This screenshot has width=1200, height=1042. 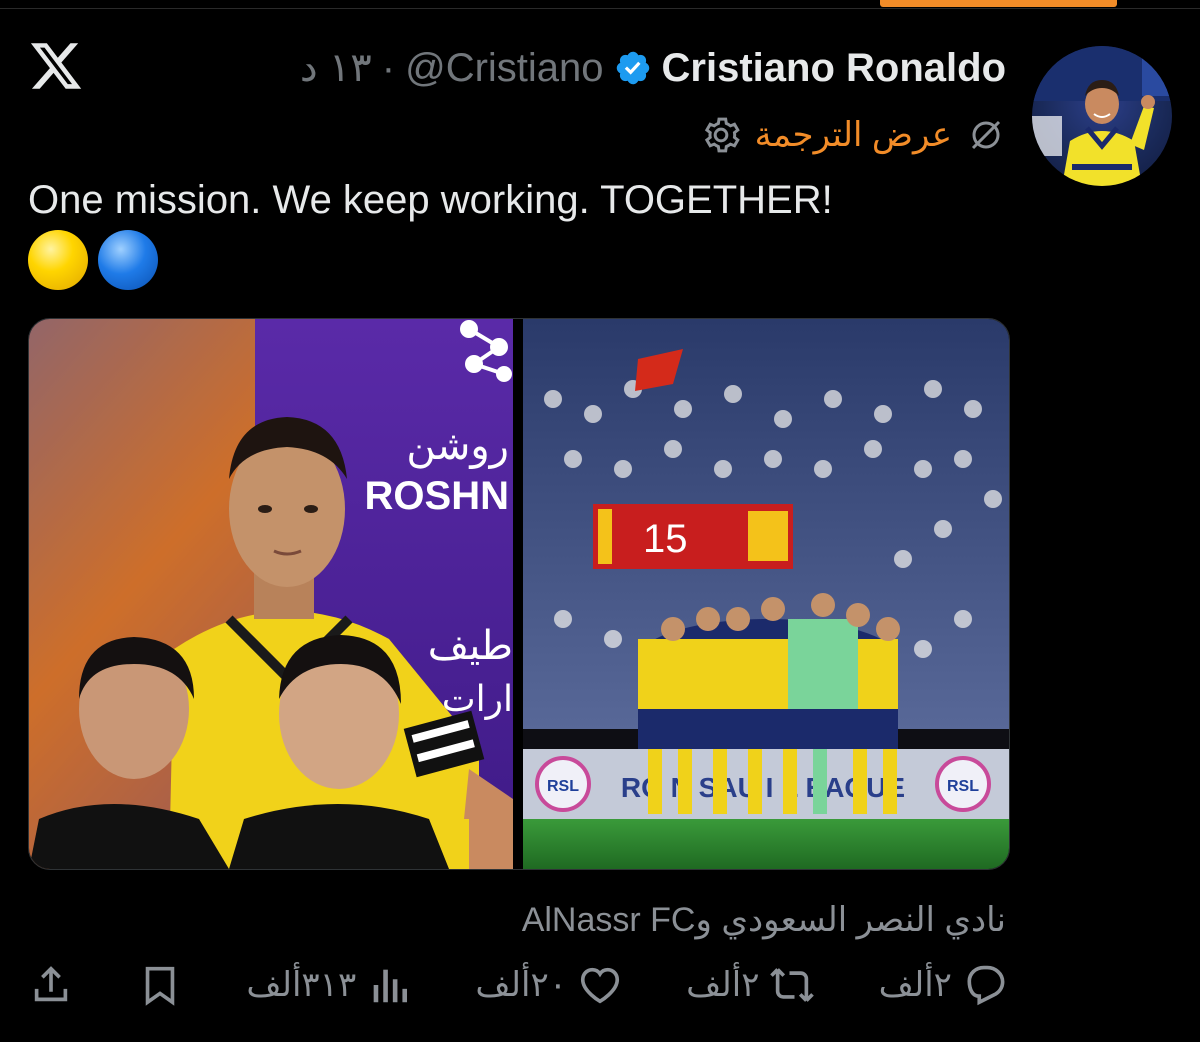 I want to click on reply-icon, so click(x=986, y=985).